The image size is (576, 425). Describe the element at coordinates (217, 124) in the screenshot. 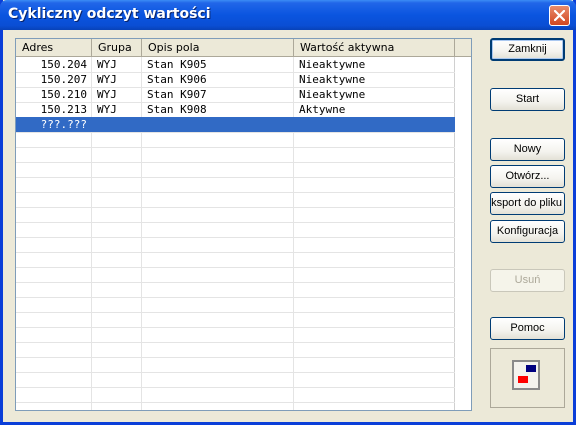

I see `cell-opis` at that location.